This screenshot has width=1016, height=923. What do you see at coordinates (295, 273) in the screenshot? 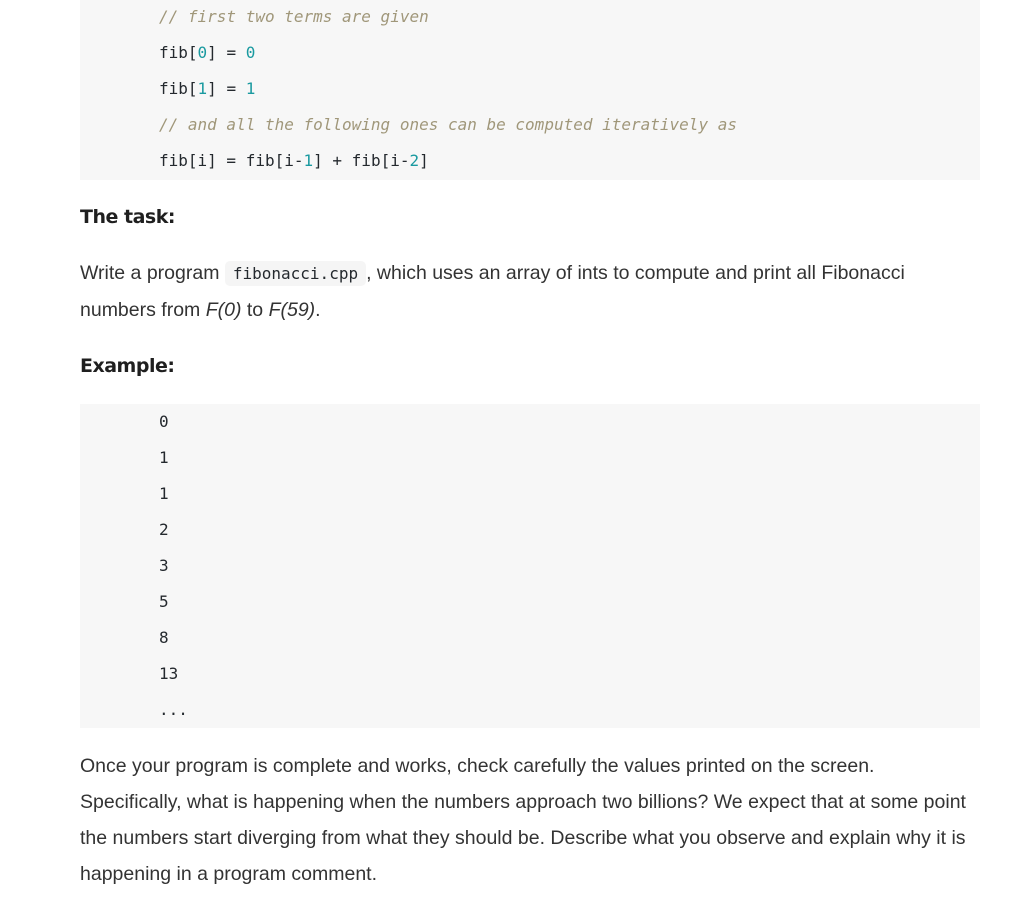
I see `inline-code-filename: fibonacci.cpp` at bounding box center [295, 273].